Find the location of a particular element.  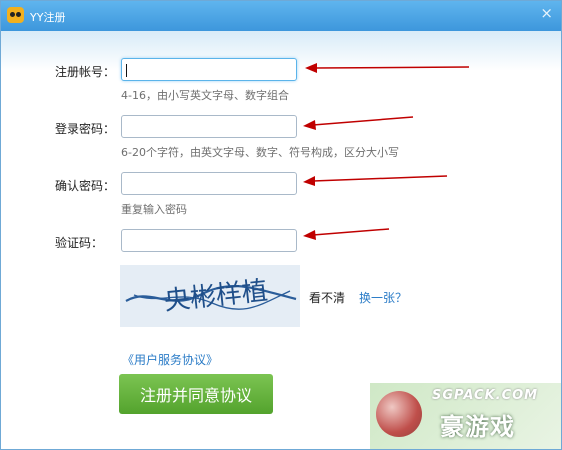

close-button: × is located at coordinates (546, 13).